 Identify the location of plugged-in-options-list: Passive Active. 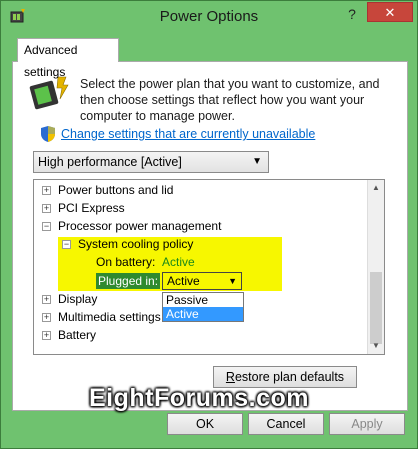
(203, 307).